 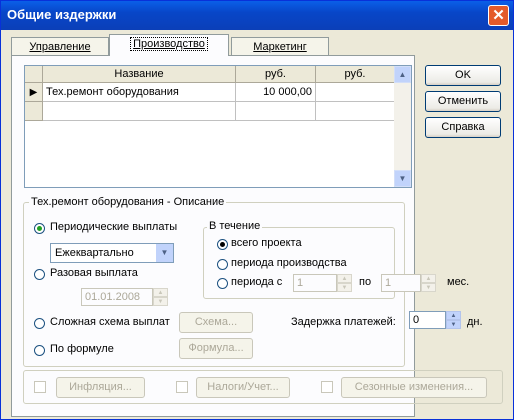 I want to click on chevron-down-icon: ▼, so click(x=164, y=253).